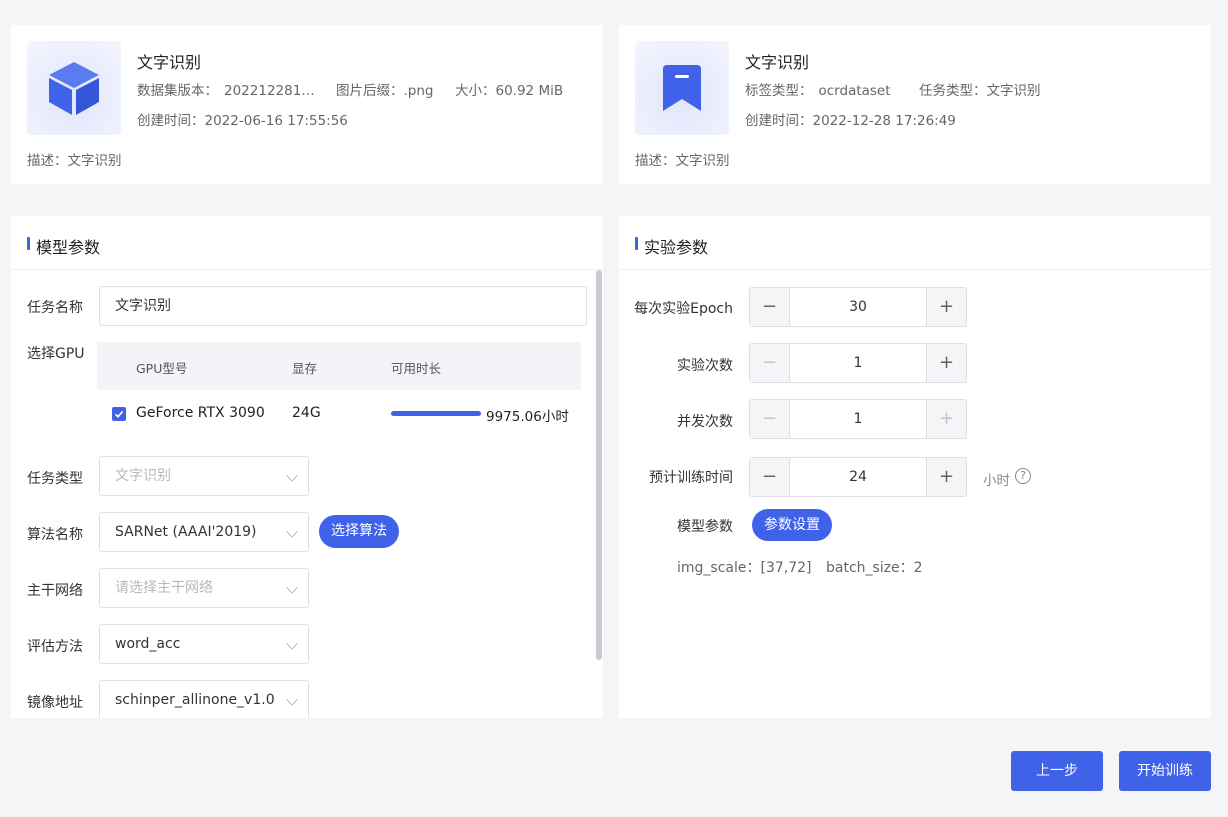 The height and width of the screenshot is (817, 1228). What do you see at coordinates (416, 368) in the screenshot?
I see `gpu-col-duration: 可用时长` at bounding box center [416, 368].